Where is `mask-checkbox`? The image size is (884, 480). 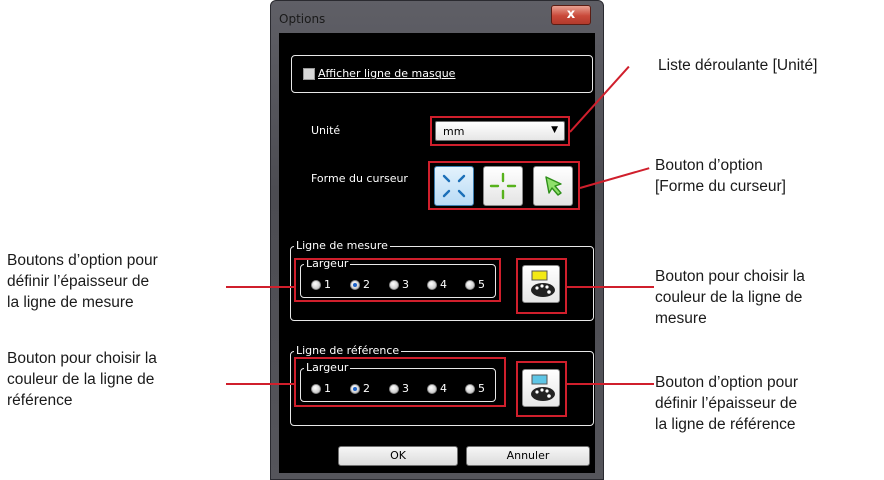
mask-checkbox is located at coordinates (309, 74).